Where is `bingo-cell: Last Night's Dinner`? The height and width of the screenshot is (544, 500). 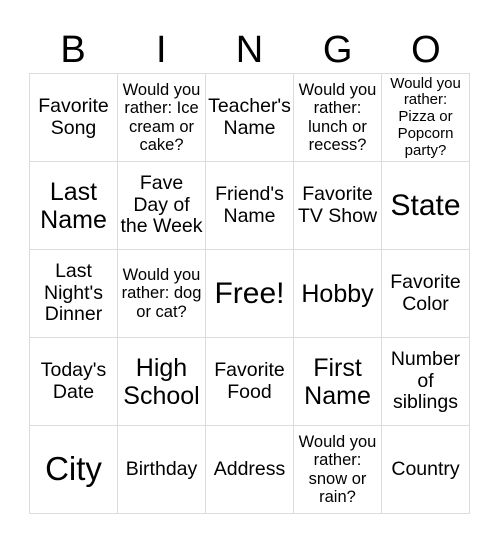 bingo-cell: Last Night's Dinner is located at coordinates (74, 294).